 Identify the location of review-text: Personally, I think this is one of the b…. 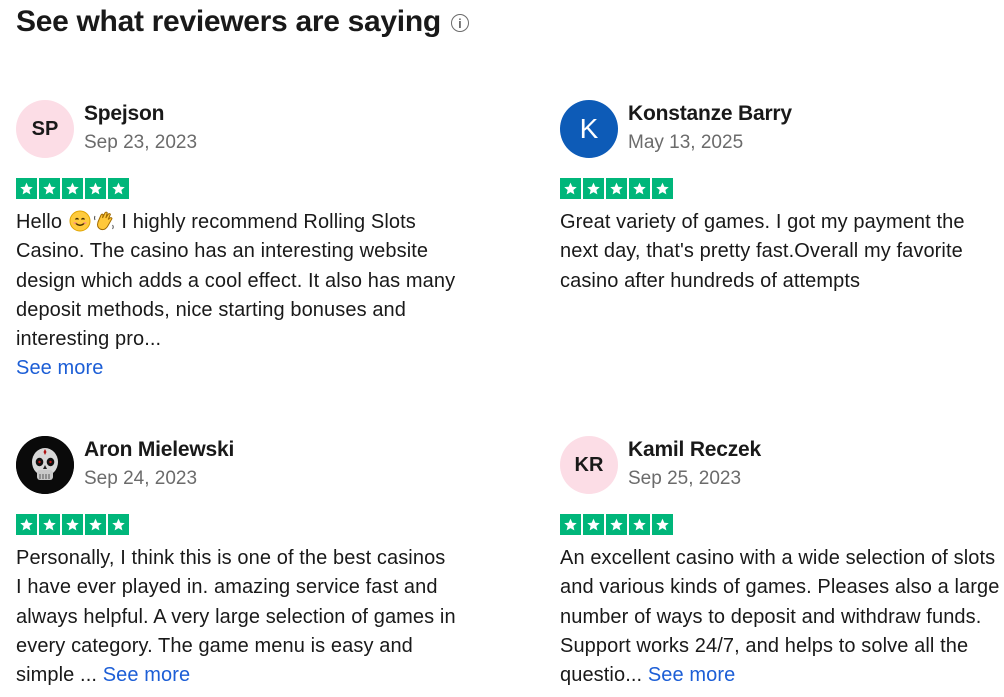
(236, 617).